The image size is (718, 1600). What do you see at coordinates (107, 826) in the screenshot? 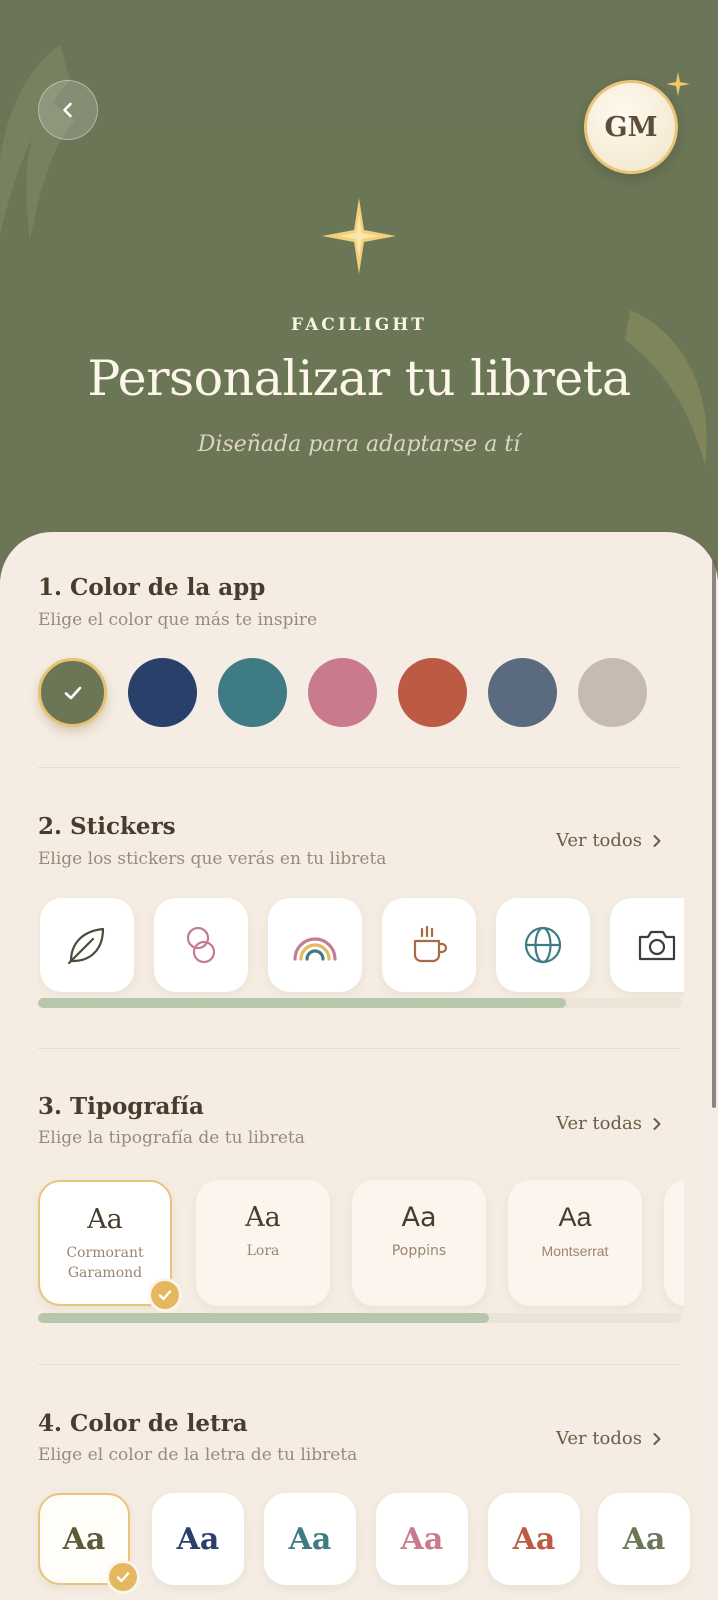
I see `section-title-stickers: 2. Stickers` at bounding box center [107, 826].